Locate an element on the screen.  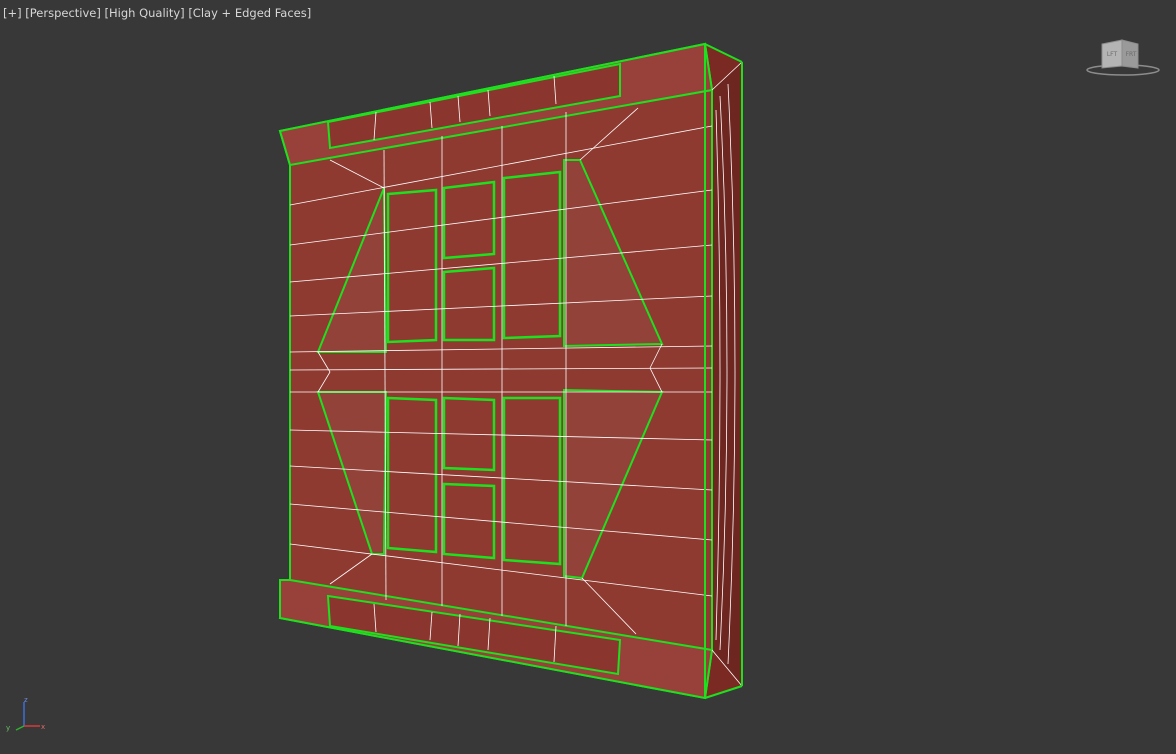
x-axis-label: x is located at coordinates (43, 727).